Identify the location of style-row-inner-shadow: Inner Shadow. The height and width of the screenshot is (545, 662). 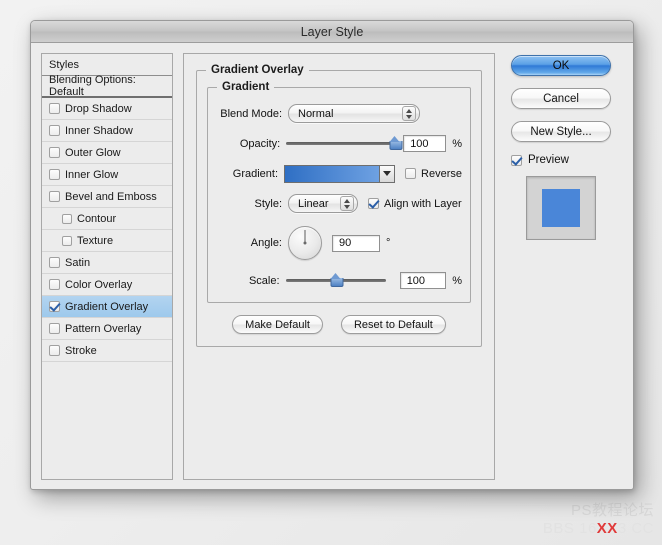
(107, 131).